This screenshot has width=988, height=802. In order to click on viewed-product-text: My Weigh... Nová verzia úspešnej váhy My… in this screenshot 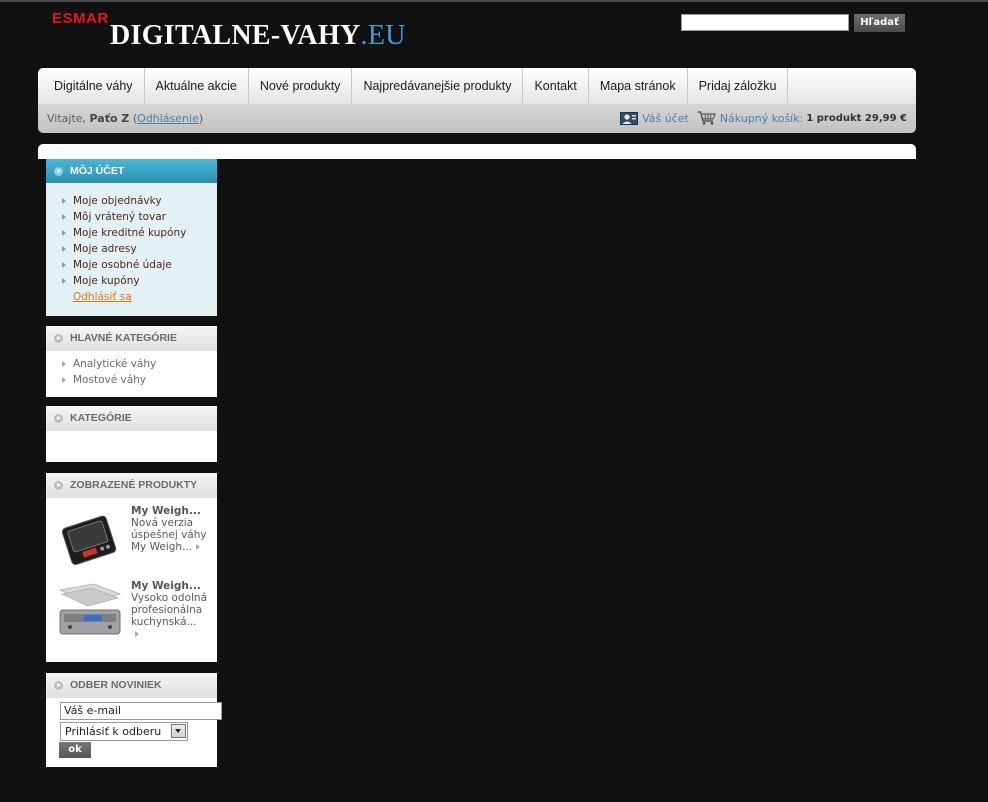, I will do `click(173, 529)`.